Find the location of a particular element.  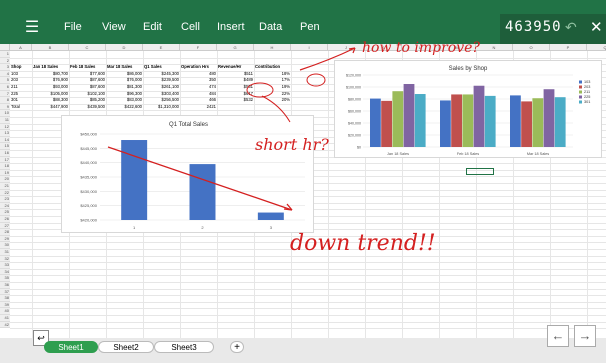

row-header: 7 is located at coordinates (5, 94).